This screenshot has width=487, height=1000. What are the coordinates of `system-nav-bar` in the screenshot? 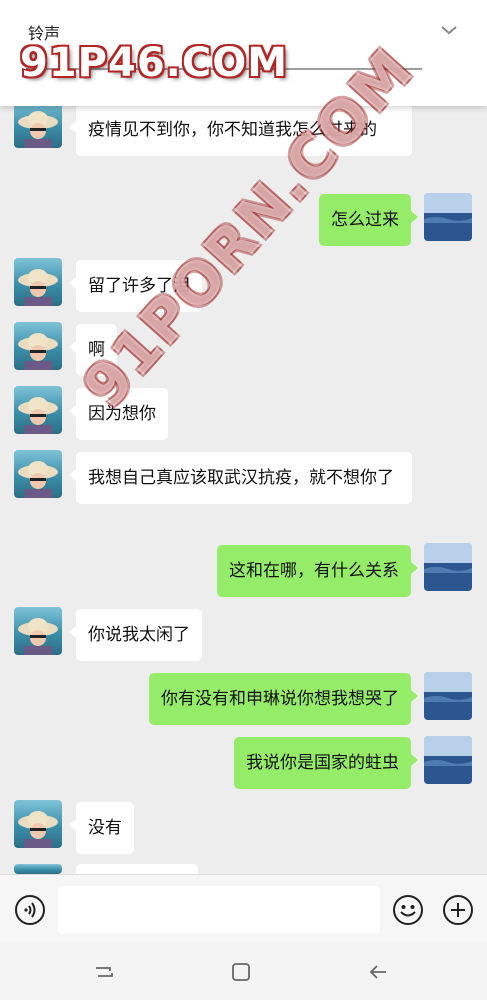 It's located at (243, 971).